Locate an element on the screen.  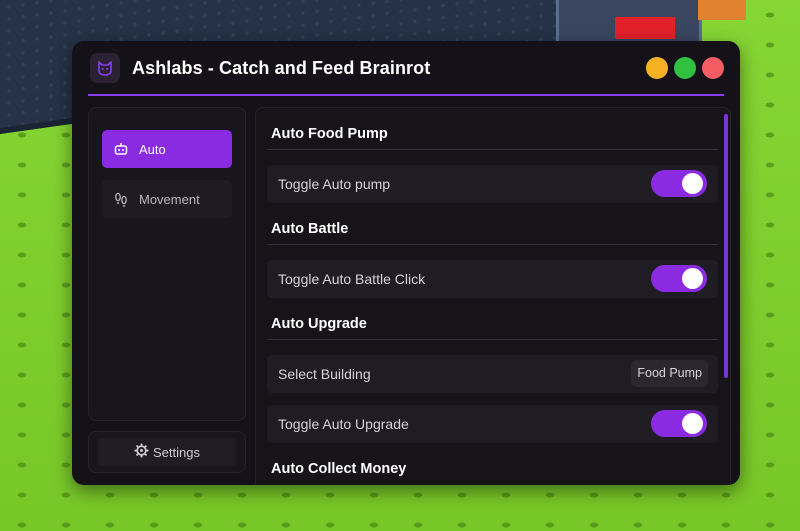
settings-panel: Settings is located at coordinates (167, 452).